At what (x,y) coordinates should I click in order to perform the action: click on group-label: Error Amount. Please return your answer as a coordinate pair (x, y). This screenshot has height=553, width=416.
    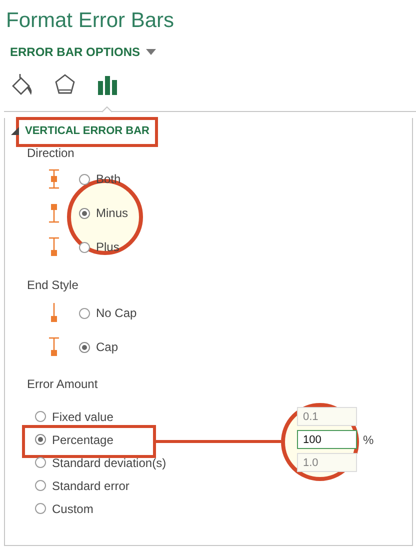
    Looking at the image, I should click on (62, 384).